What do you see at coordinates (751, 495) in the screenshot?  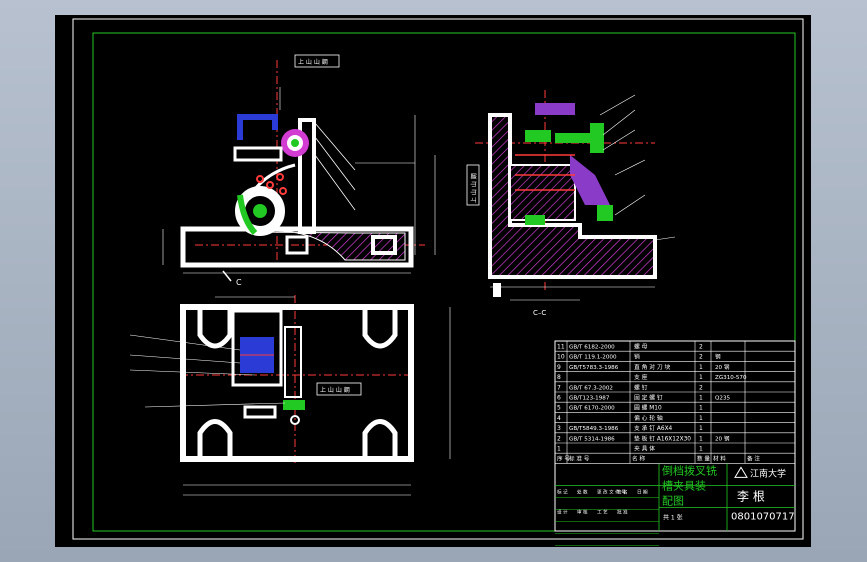 I see `author-name: 李 根` at bounding box center [751, 495].